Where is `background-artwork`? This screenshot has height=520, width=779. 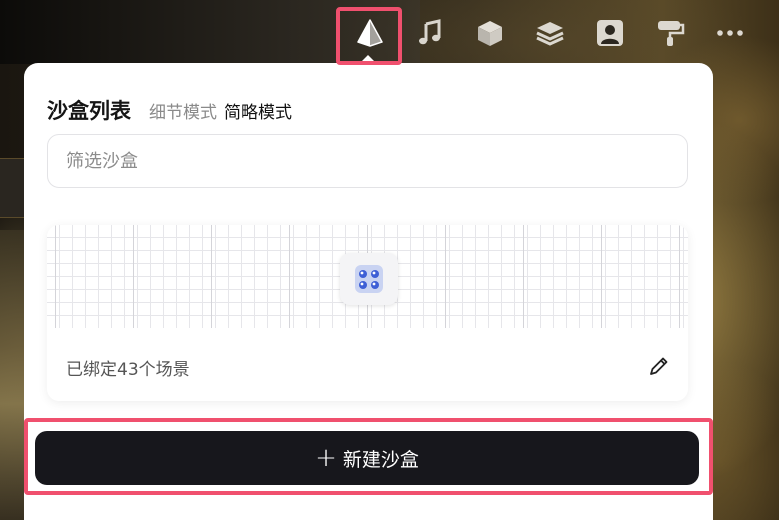 background-artwork is located at coordinates (12, 375).